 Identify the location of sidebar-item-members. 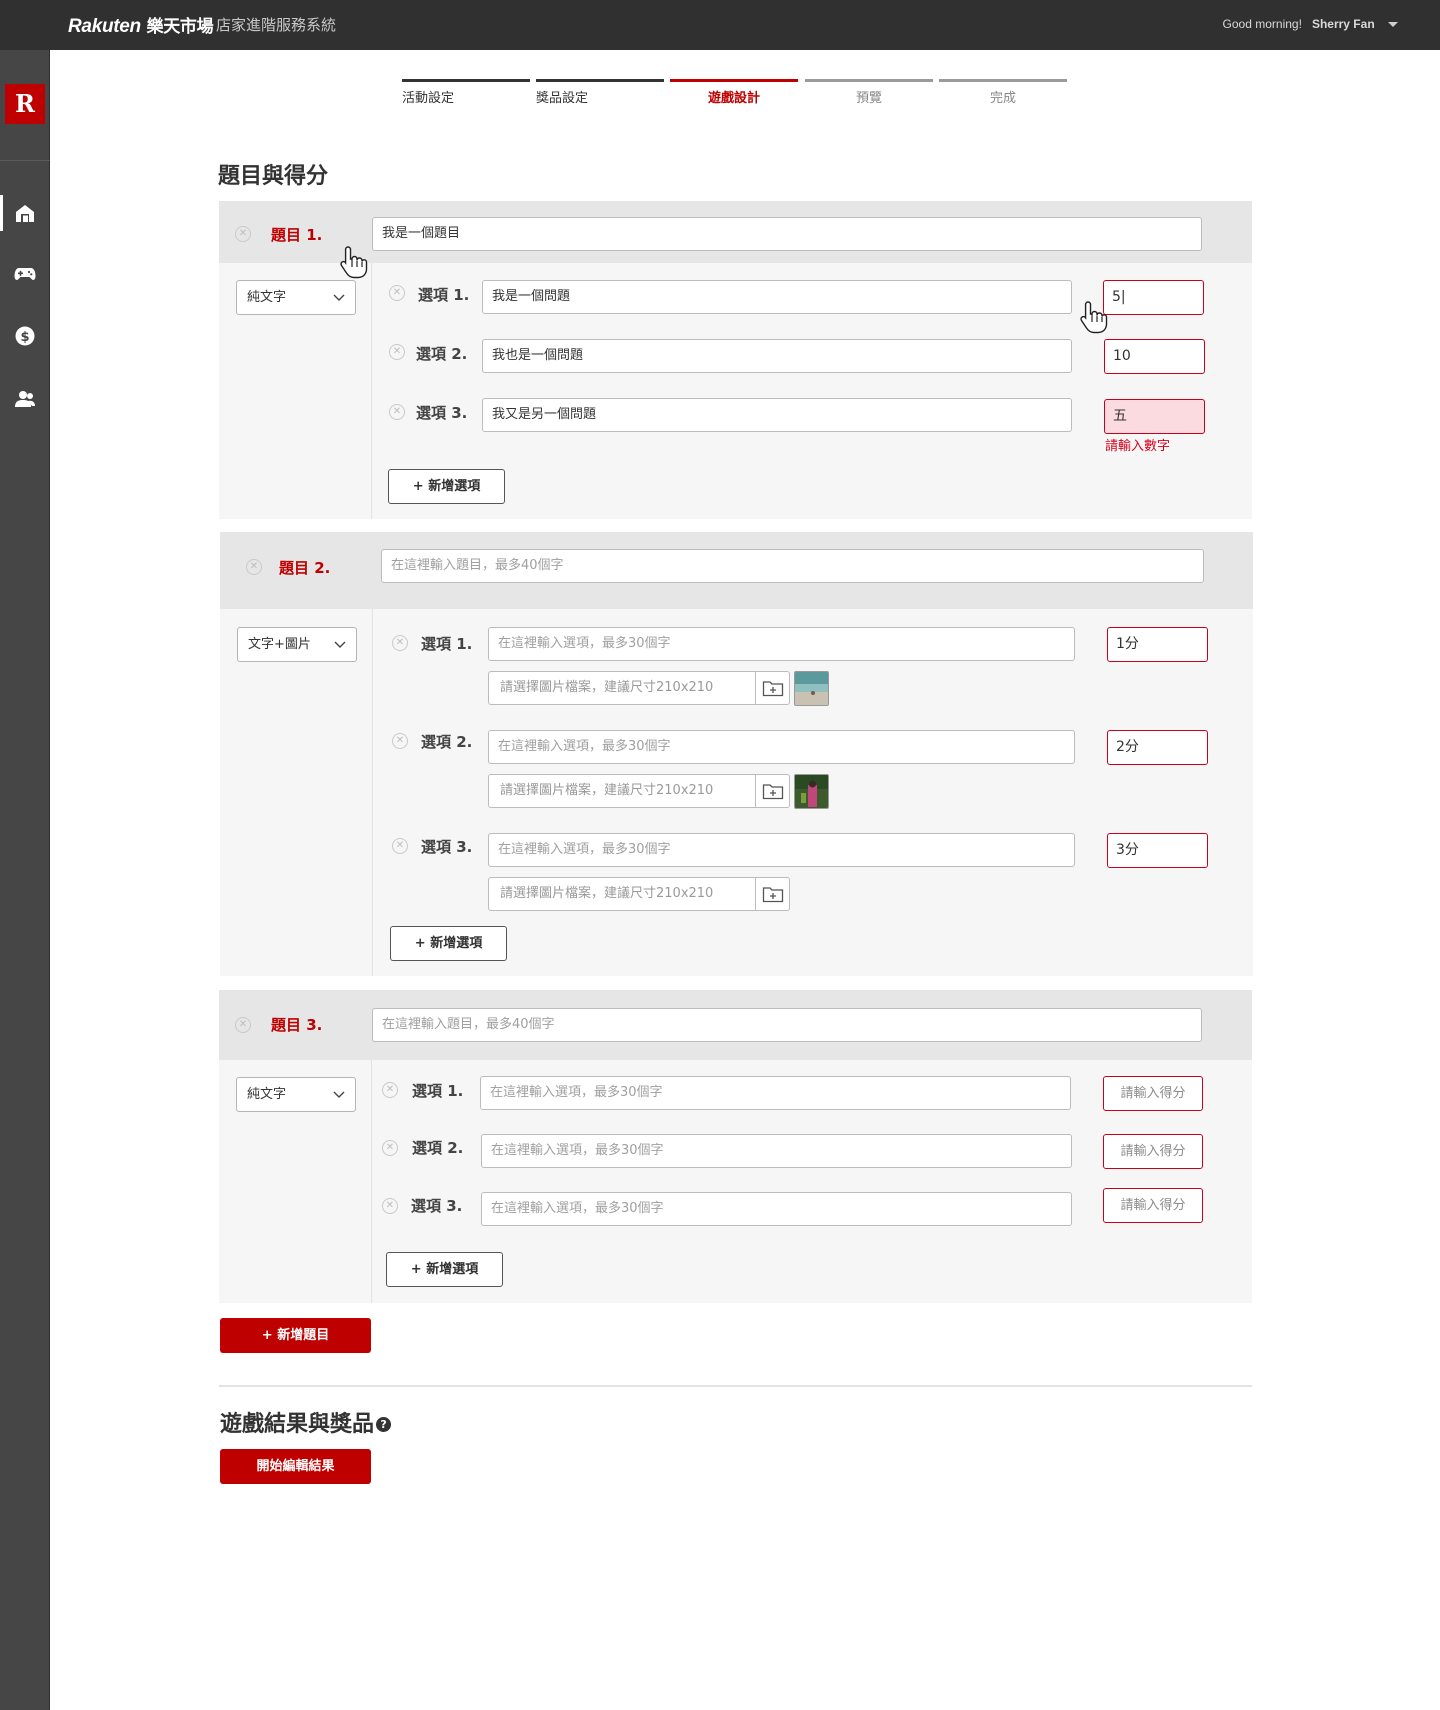
(25, 399).